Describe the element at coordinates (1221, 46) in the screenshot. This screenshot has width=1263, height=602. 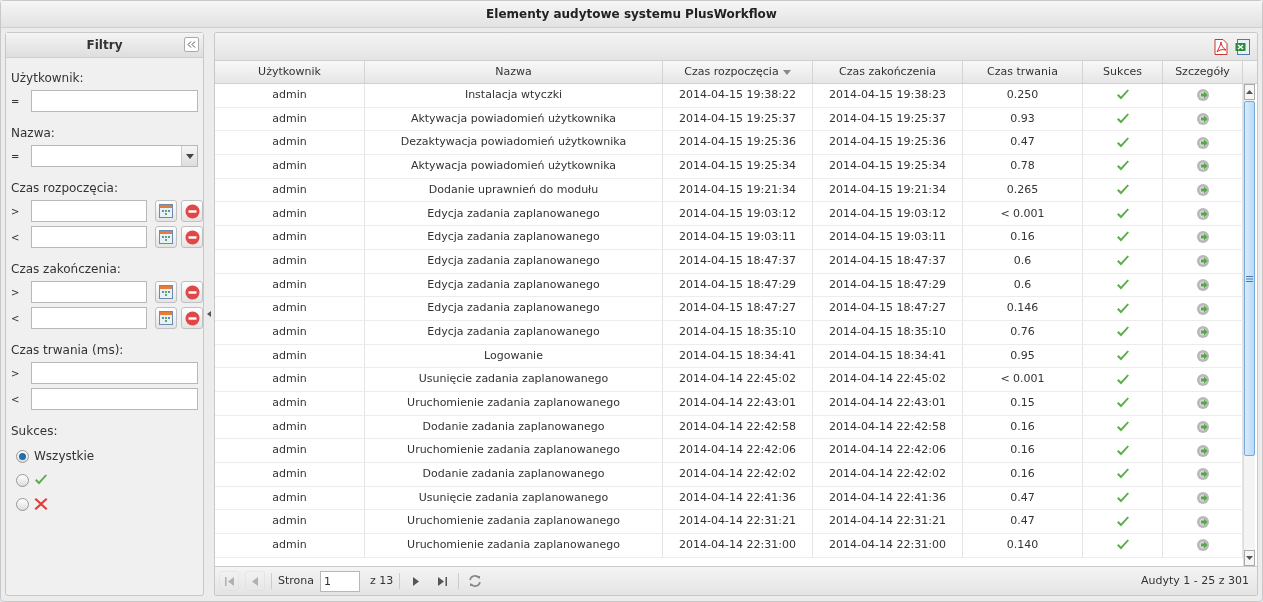
I see `pdf-icon` at that location.